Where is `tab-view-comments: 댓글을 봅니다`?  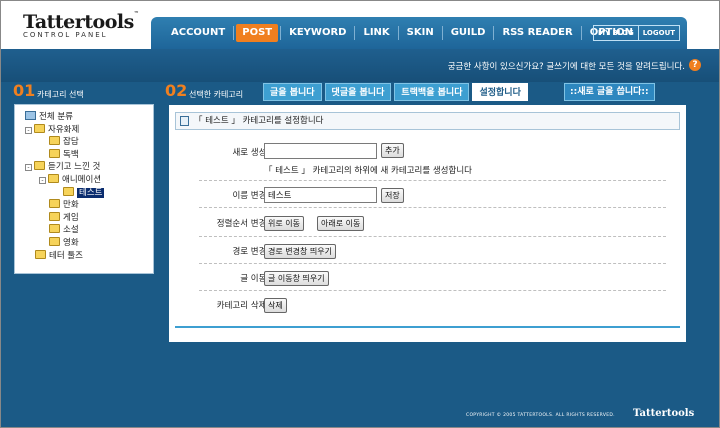
tab-view-comments: 댓글을 봅니다 is located at coordinates (358, 92).